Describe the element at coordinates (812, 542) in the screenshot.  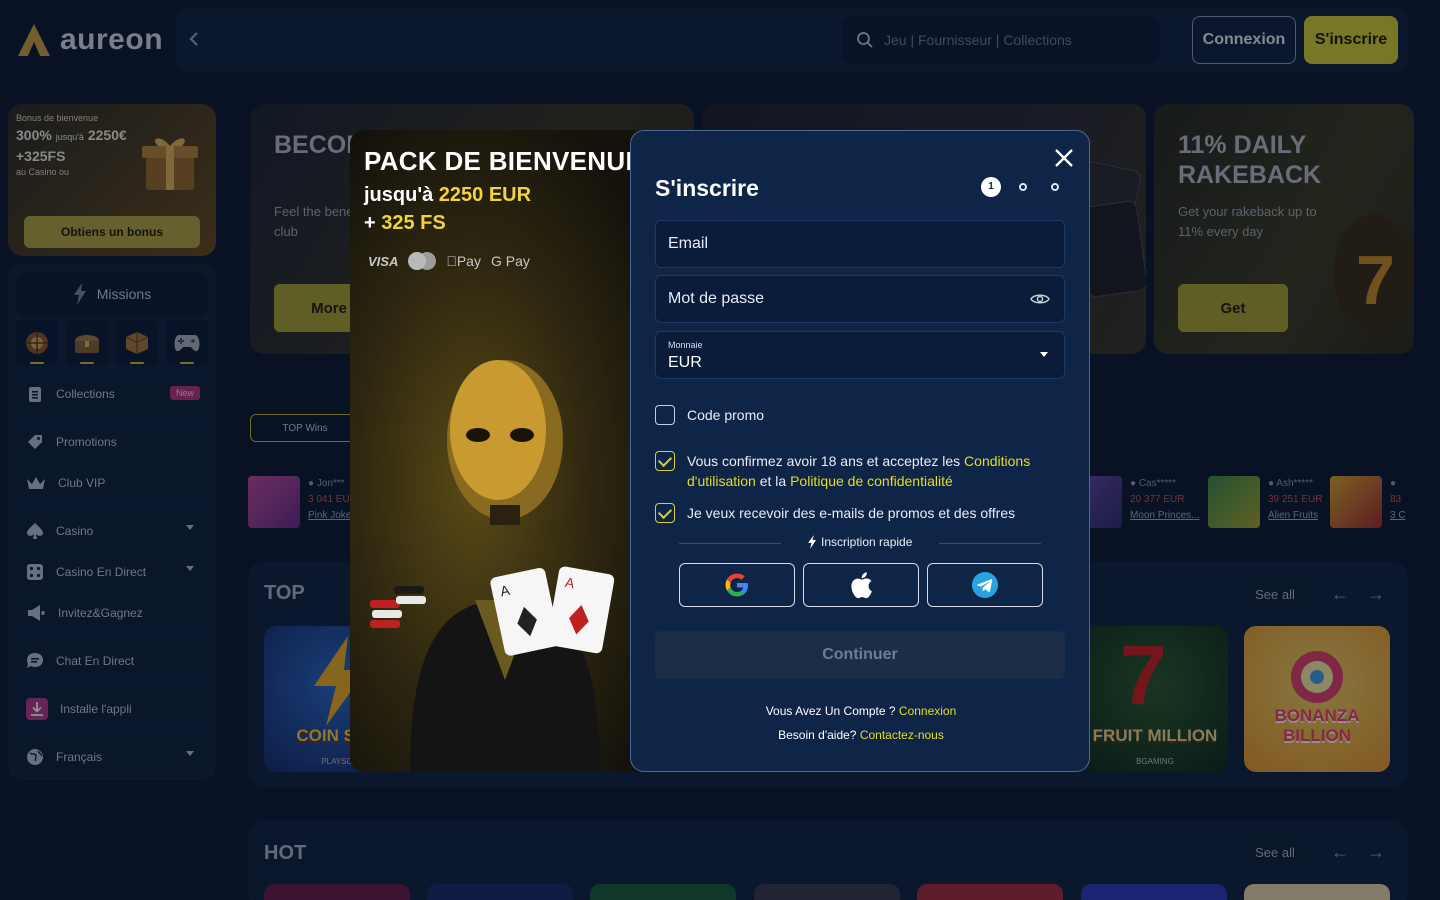
I see `lightning-icon` at that location.